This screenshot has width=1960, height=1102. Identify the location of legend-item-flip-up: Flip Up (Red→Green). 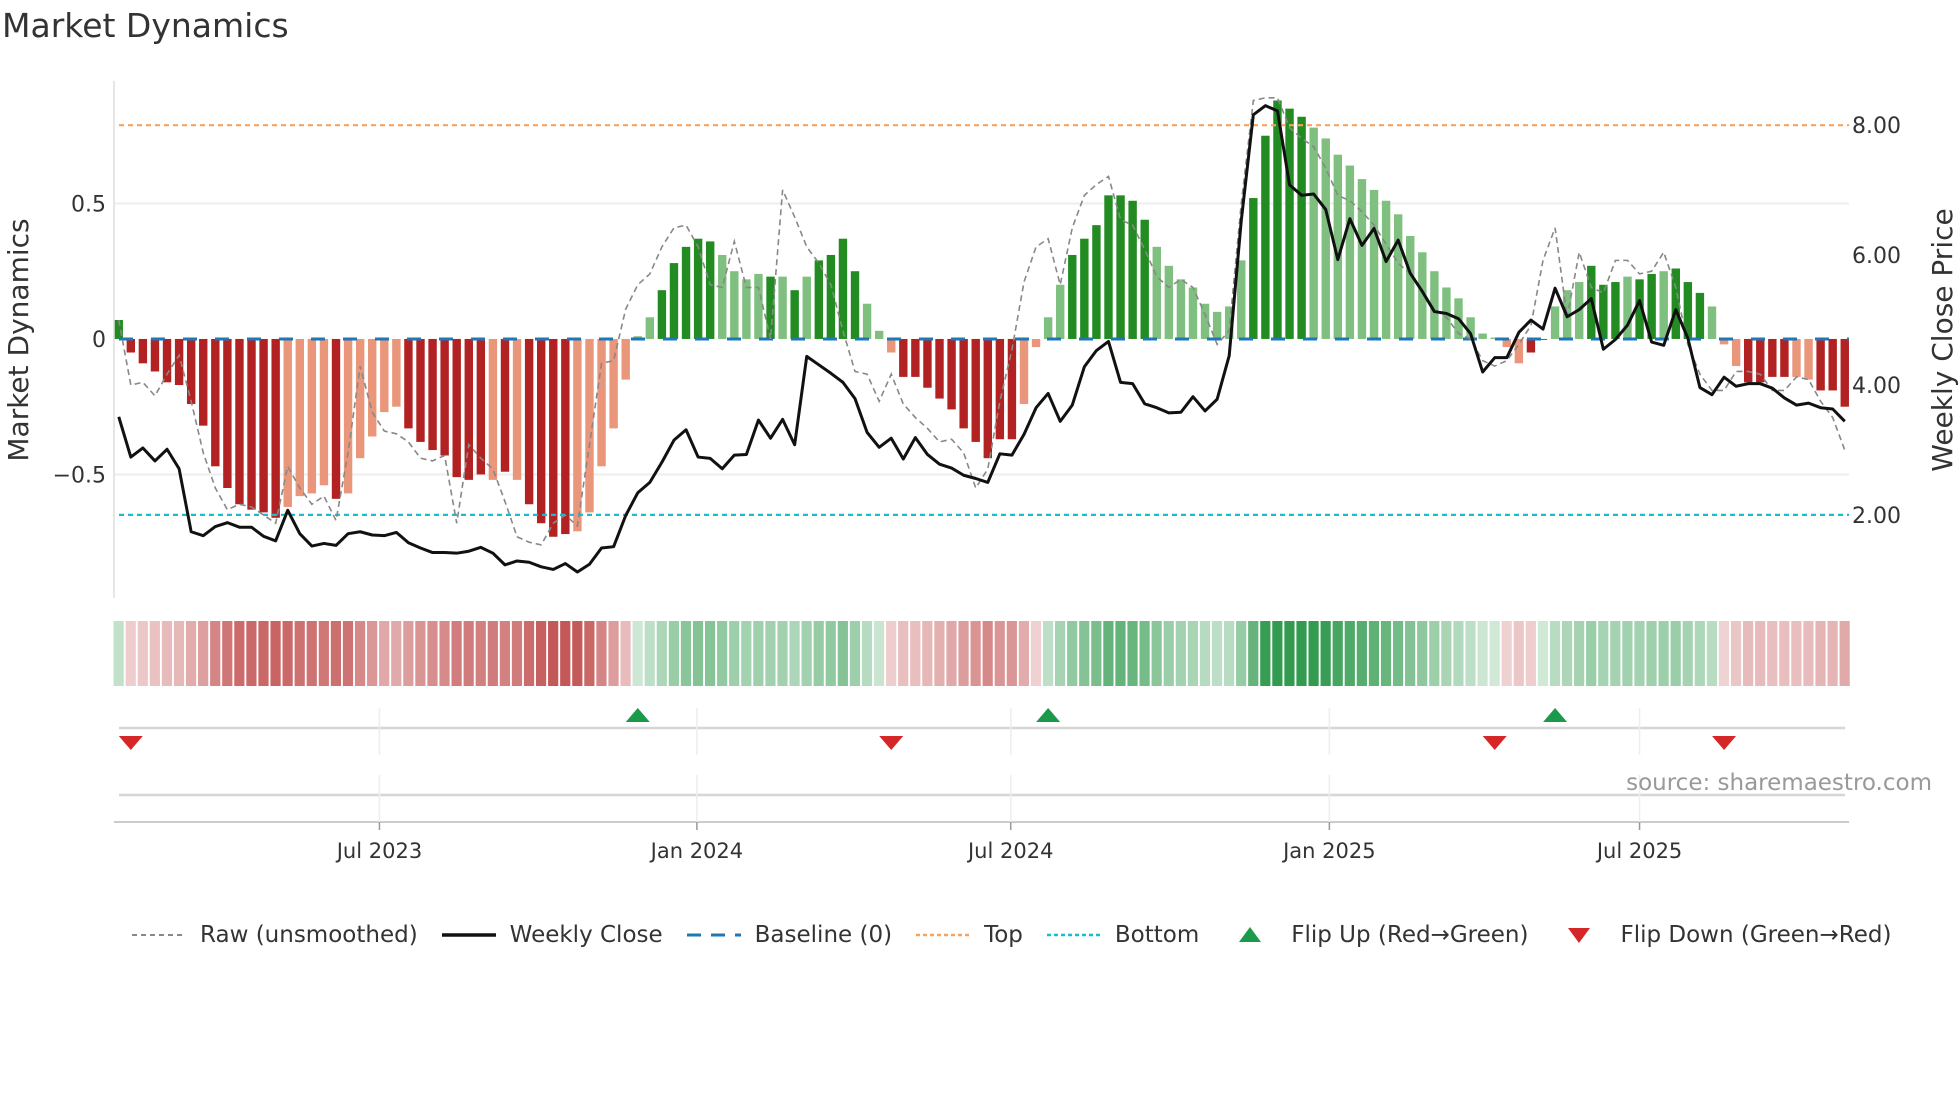
(1374, 935).